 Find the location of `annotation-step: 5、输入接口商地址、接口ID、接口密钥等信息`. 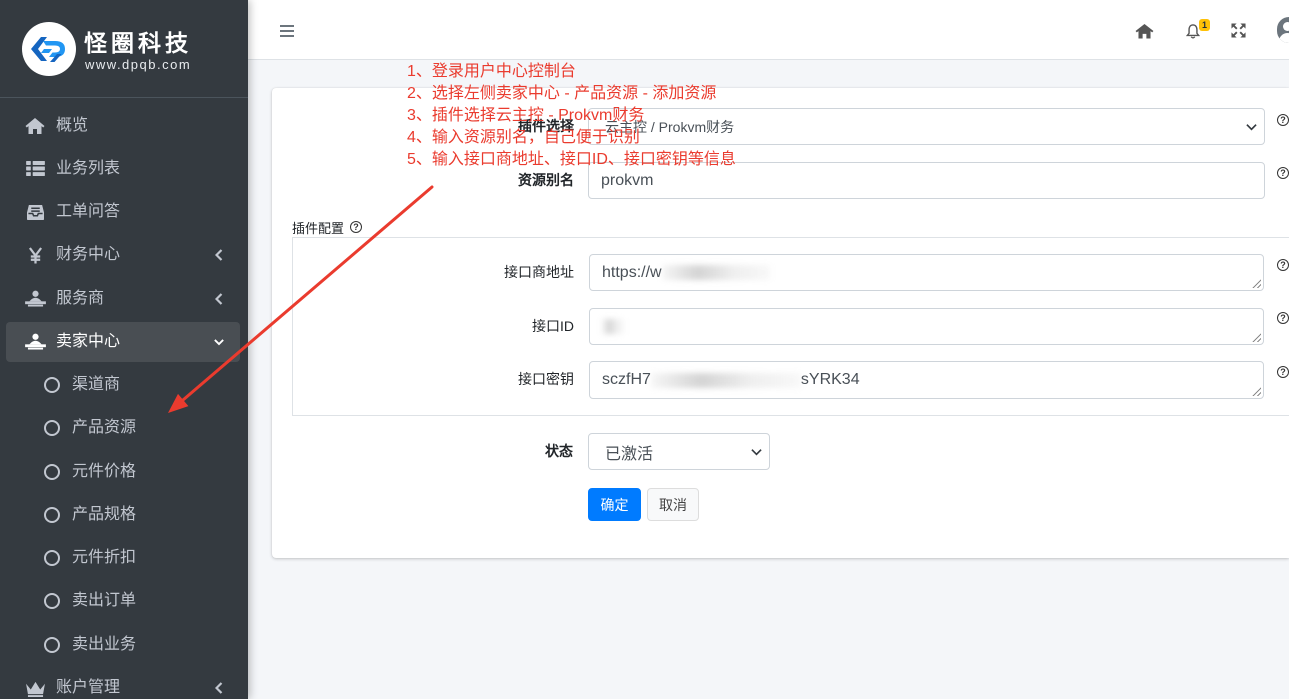

annotation-step: 5、输入接口商地址、接口ID、接口密钥等信息 is located at coordinates (571, 159).